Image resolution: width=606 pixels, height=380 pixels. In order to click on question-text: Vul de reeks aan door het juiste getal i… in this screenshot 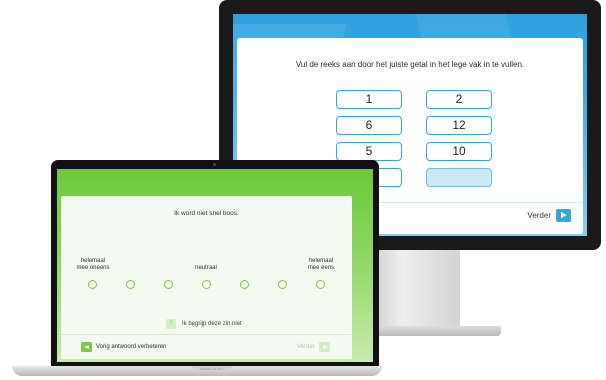, I will do `click(410, 64)`.